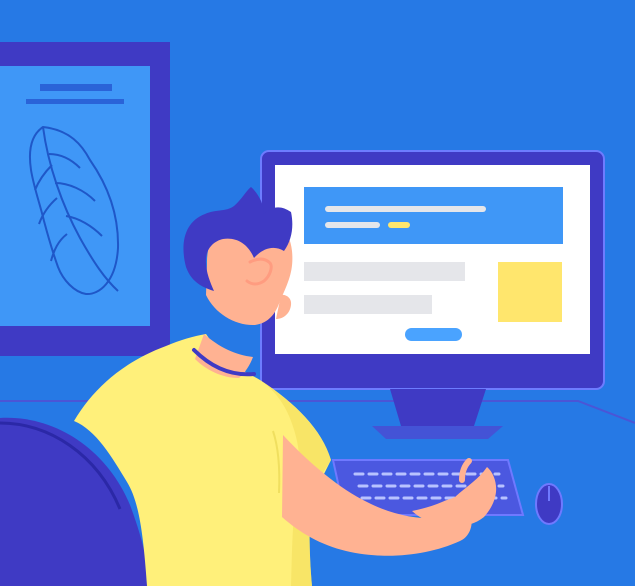 The height and width of the screenshot is (586, 635). What do you see at coordinates (438, 407) in the screenshot?
I see `monitor-neck` at bounding box center [438, 407].